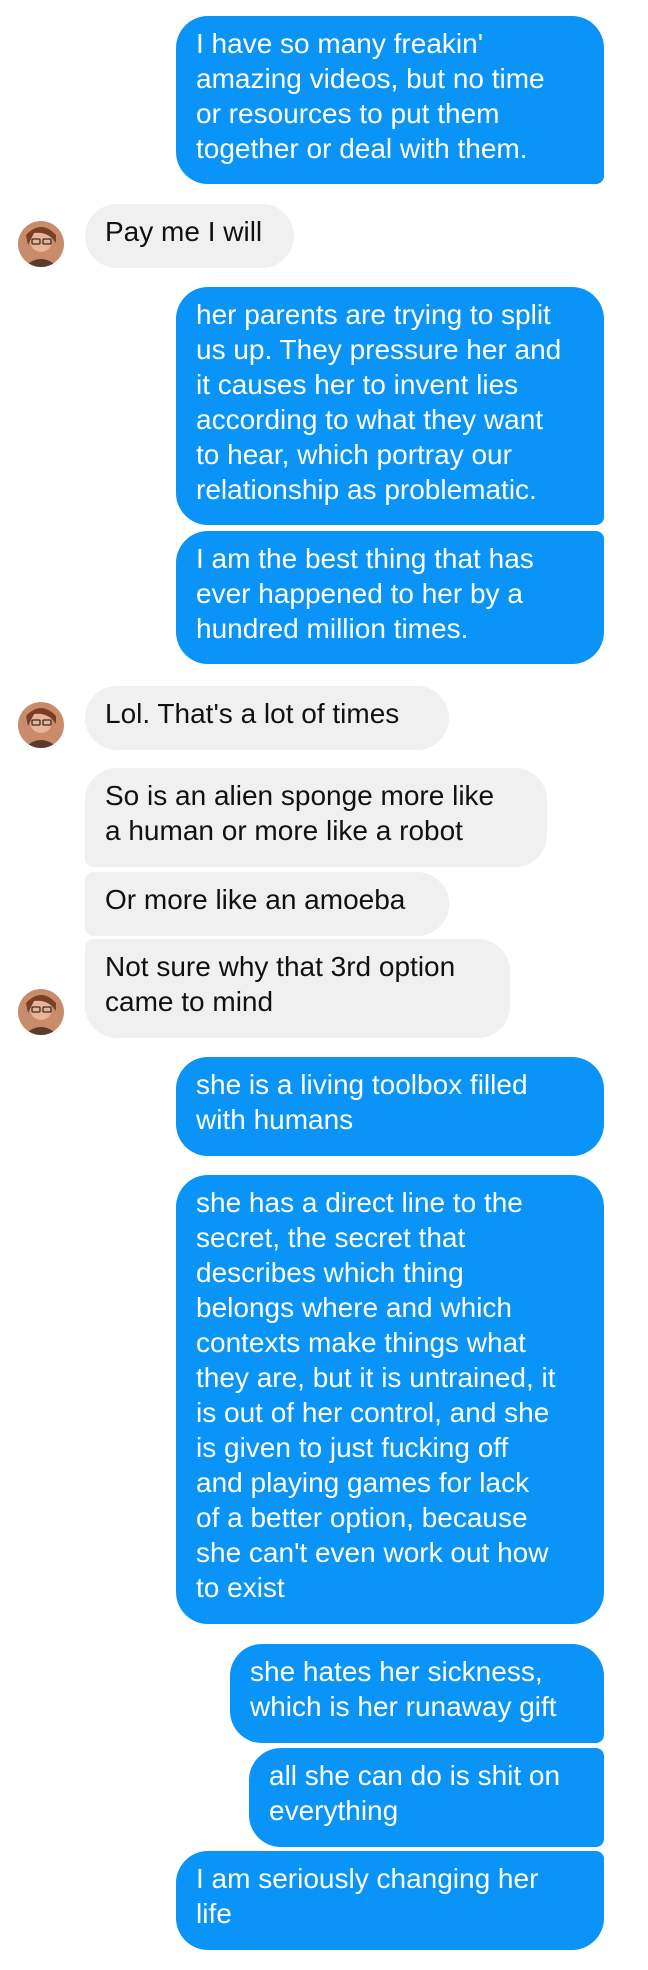 The height and width of the screenshot is (1970, 648). What do you see at coordinates (426, 1797) in the screenshot?
I see `message-bubble-outgoing: all she can do is shit on everything` at bounding box center [426, 1797].